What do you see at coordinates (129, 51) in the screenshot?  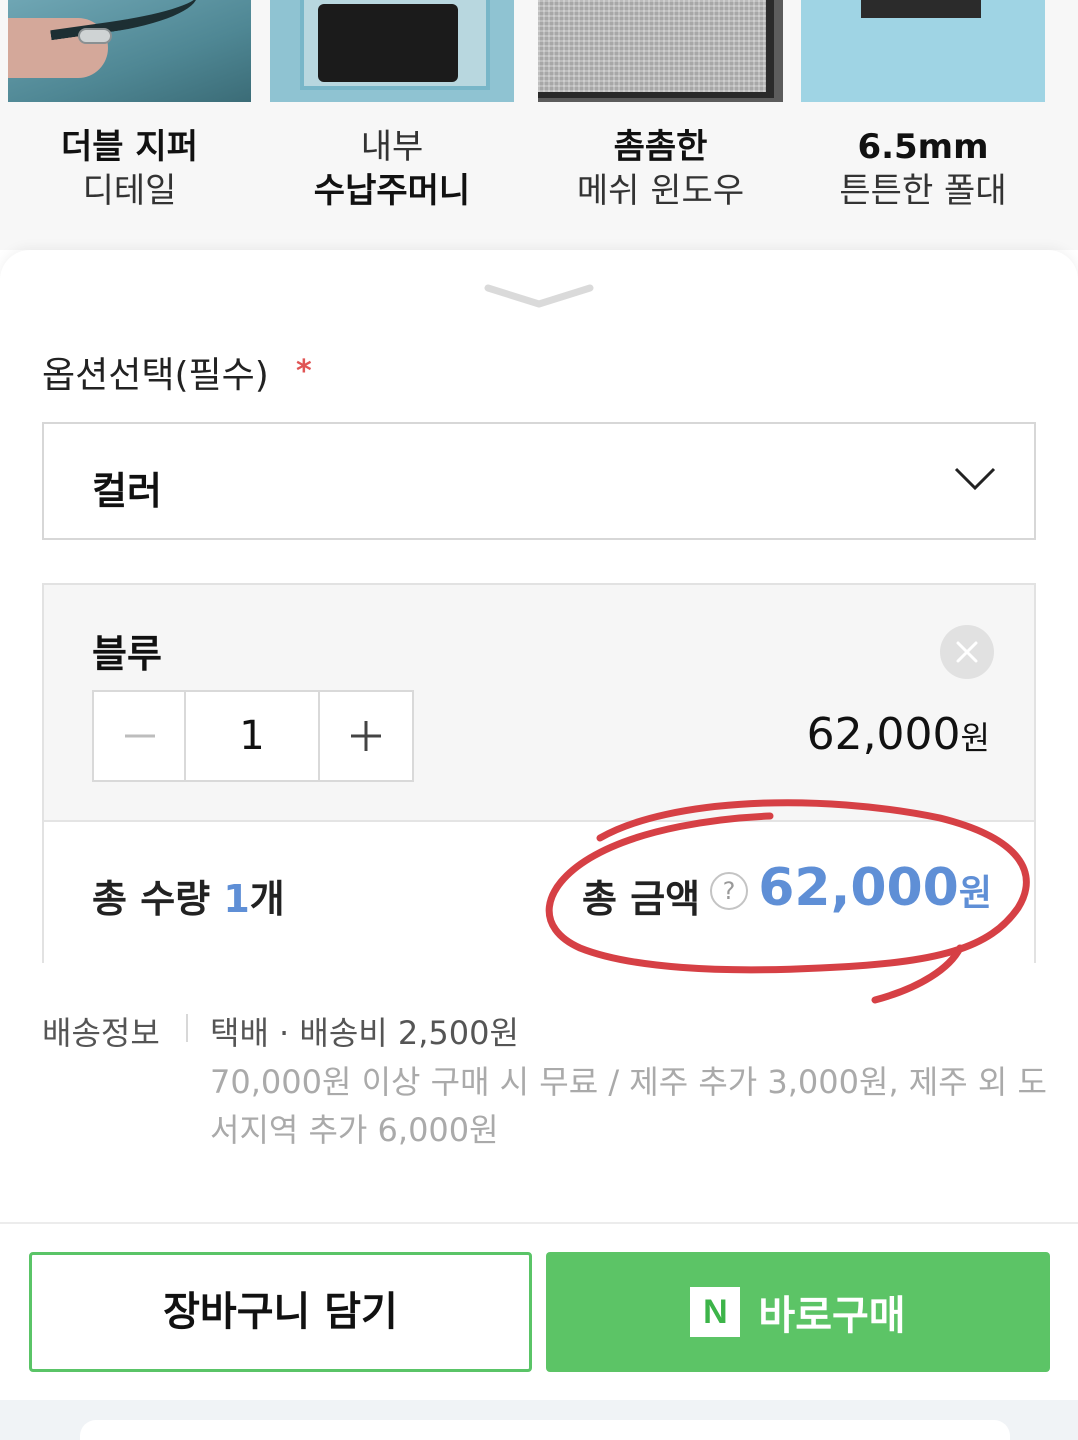 I see `feature-image-double-zipper` at bounding box center [129, 51].